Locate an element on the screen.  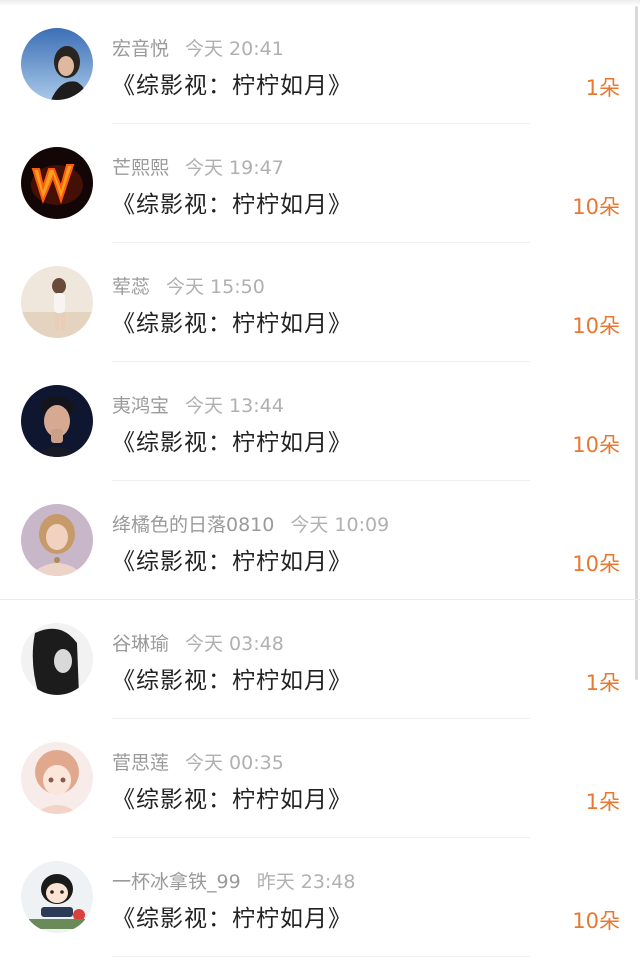
list-item: 宏音悦 今天 20:41 《综影视：柠柠如月》 1朵 is located at coordinates (320, 64).